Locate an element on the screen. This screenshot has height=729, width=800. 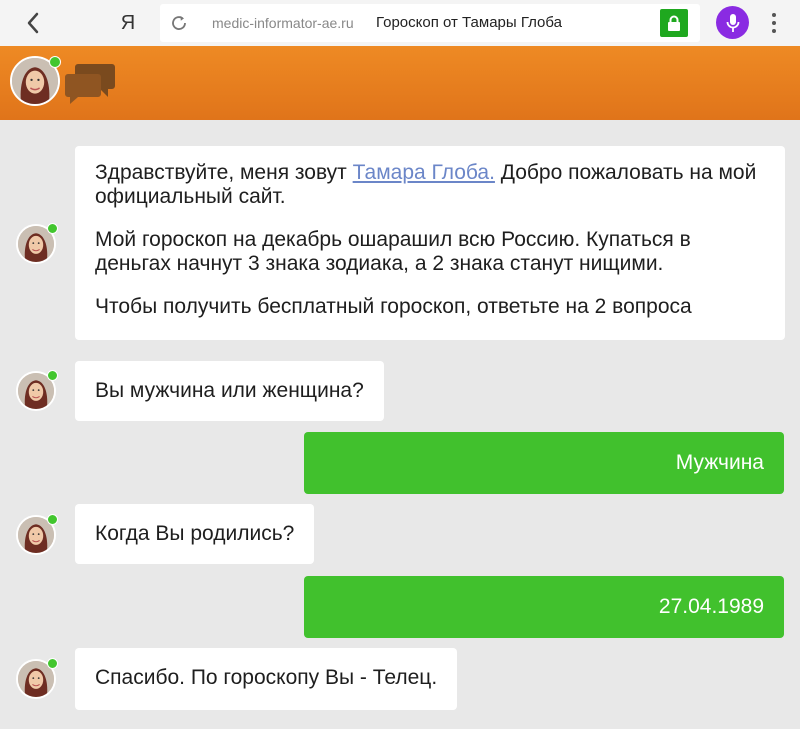
microphone-icon is located at coordinates (732, 22).